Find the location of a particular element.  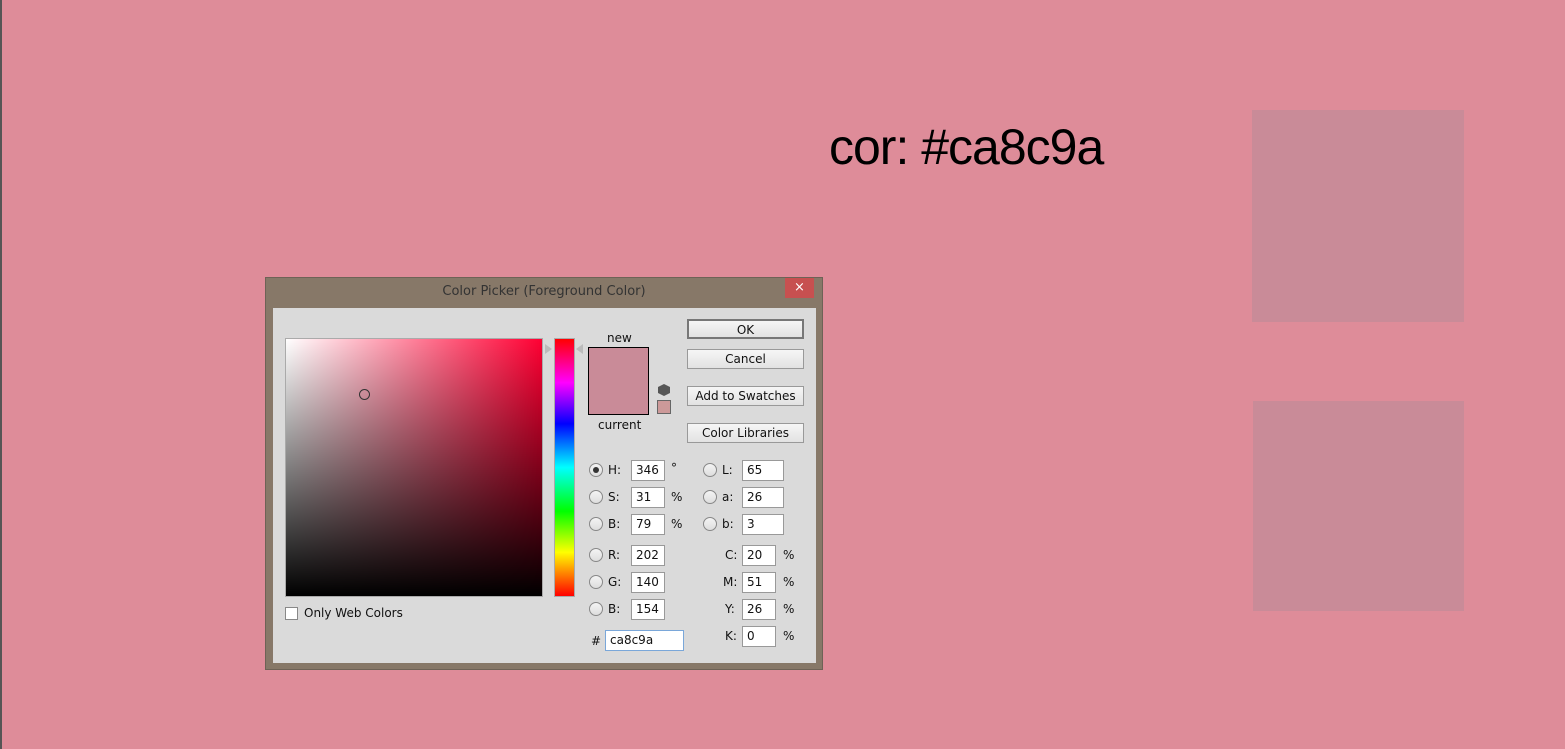

close-button: × is located at coordinates (799, 288).